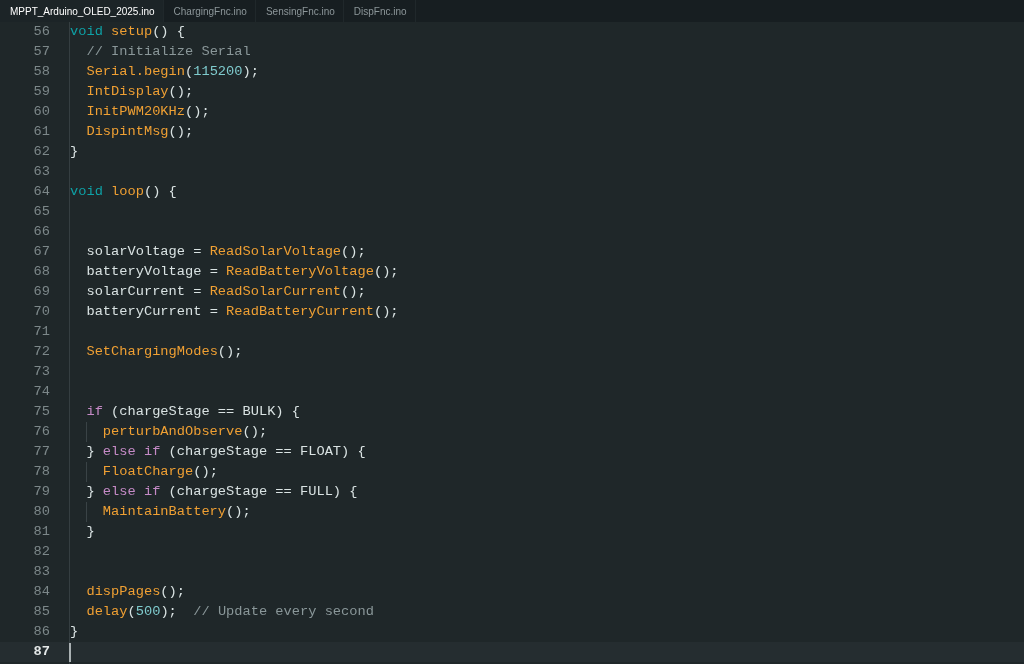 The height and width of the screenshot is (664, 1024). Describe the element at coordinates (123, 192) in the screenshot. I see `code-line: void loop() {` at that location.